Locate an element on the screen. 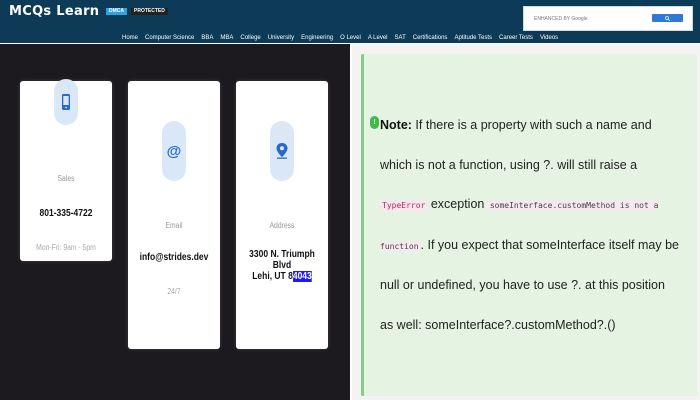  site-logo: MCQs Learn is located at coordinates (54, 11).